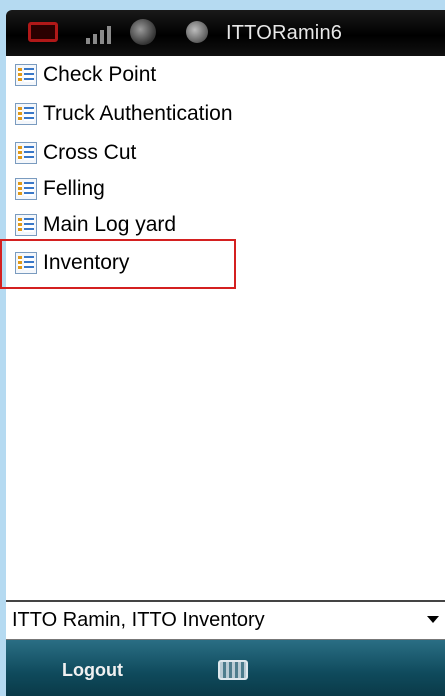 Image resolution: width=445 pixels, height=696 pixels. I want to click on menu-item-felling: Felling, so click(60, 189).